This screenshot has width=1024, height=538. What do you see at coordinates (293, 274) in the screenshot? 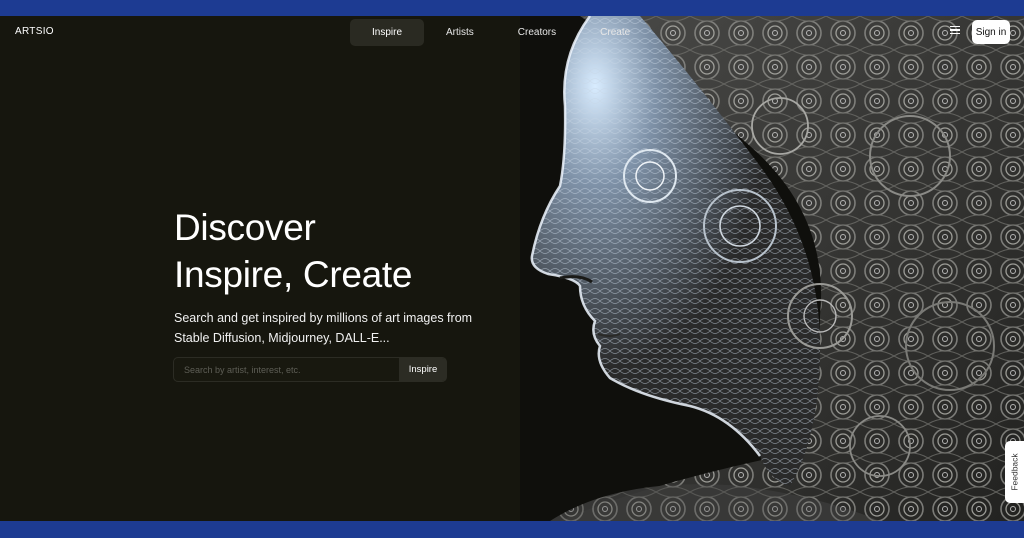
I see `hero-headline-line2: Inspire, Create` at bounding box center [293, 274].